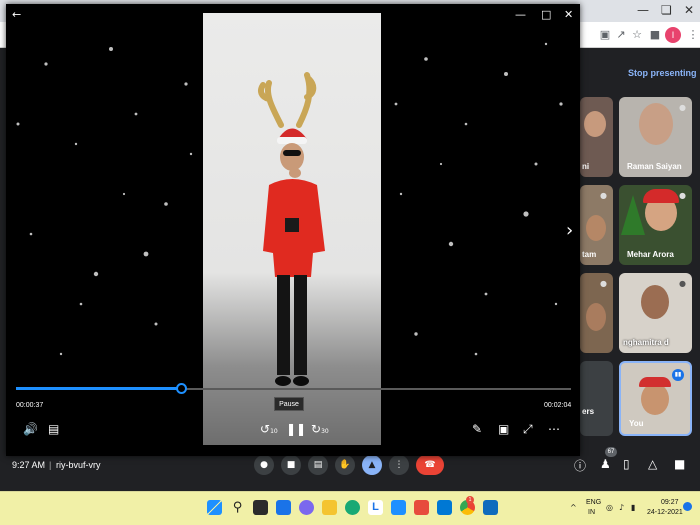 The width and height of the screenshot is (700, 525). I want to click on more-icon: ⋯, so click(554, 429).